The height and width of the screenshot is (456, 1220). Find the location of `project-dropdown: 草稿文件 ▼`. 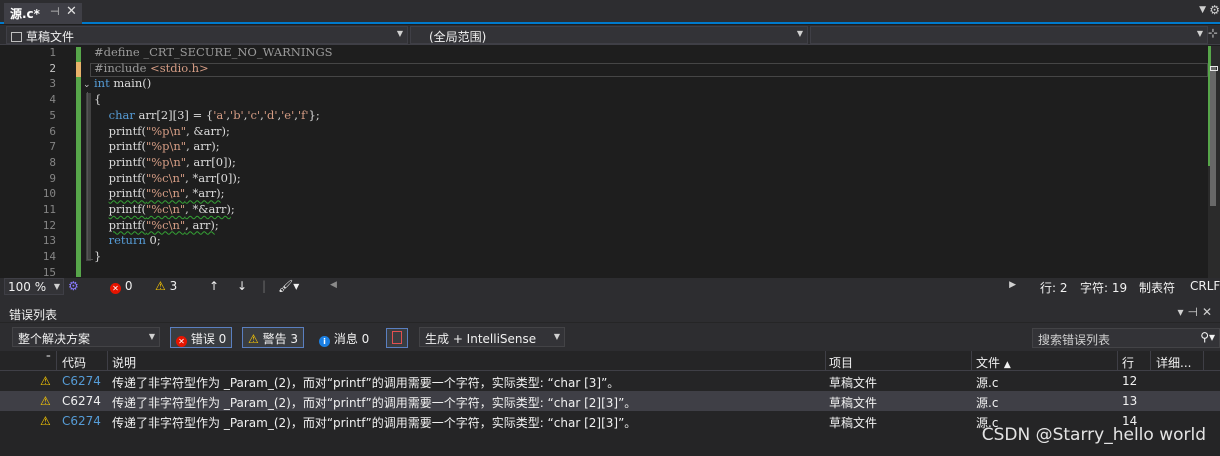

project-dropdown: 草稿文件 ▼ is located at coordinates (207, 35).